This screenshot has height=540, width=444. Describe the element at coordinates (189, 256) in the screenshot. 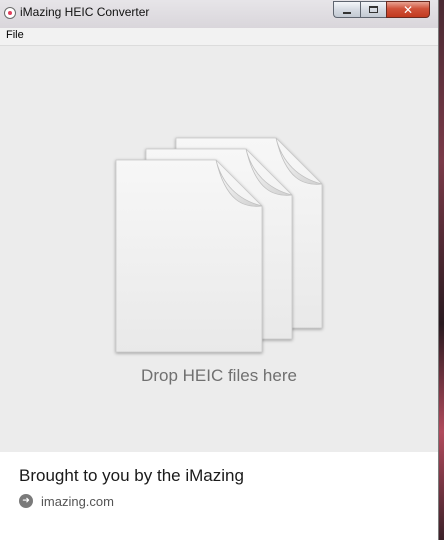

I see `document-front-icon` at that location.